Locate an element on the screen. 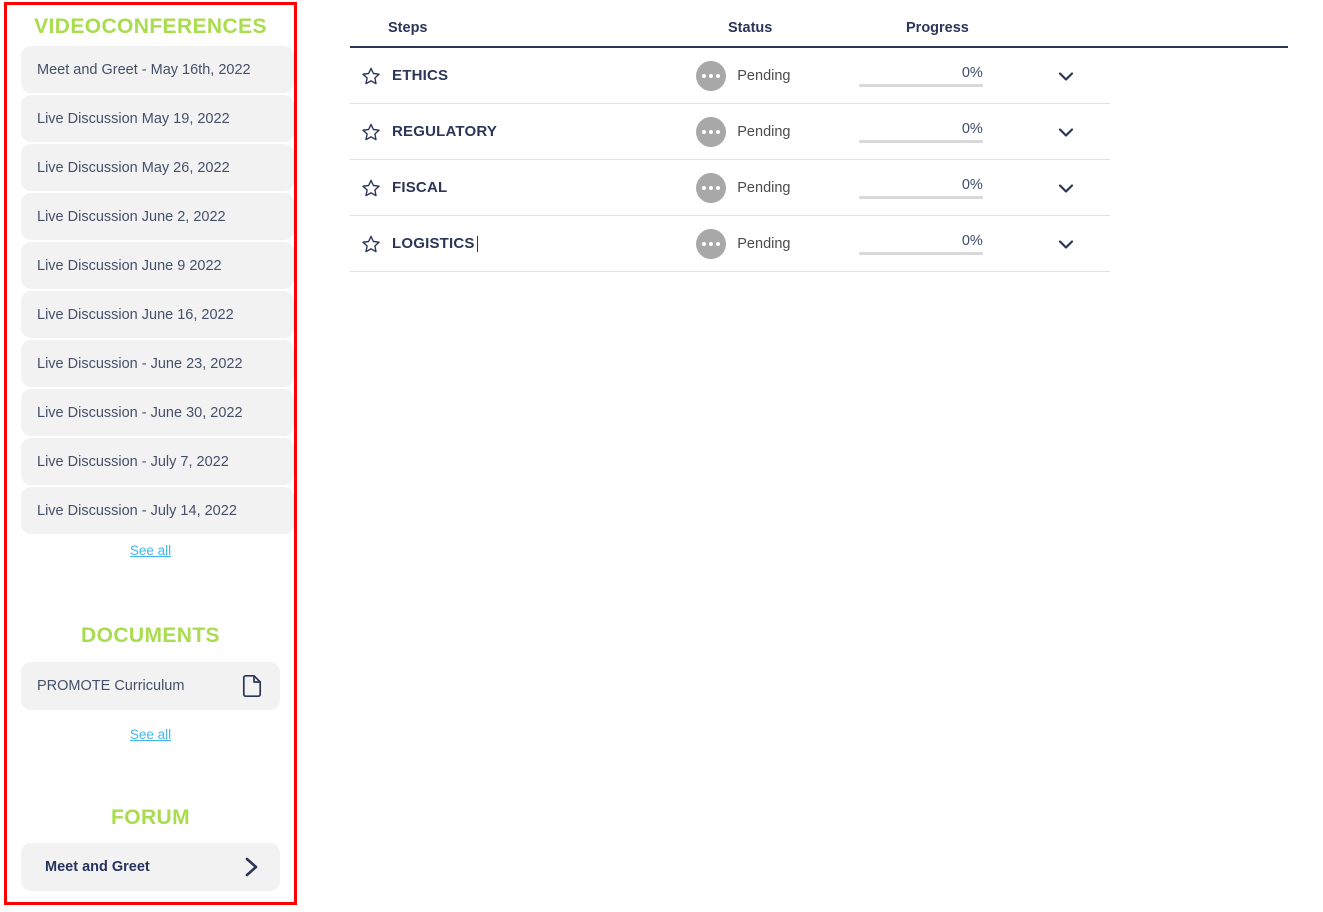 This screenshot has height=912, width=1323. list-item: Live Discussion June 9 2022 is located at coordinates (157, 265).